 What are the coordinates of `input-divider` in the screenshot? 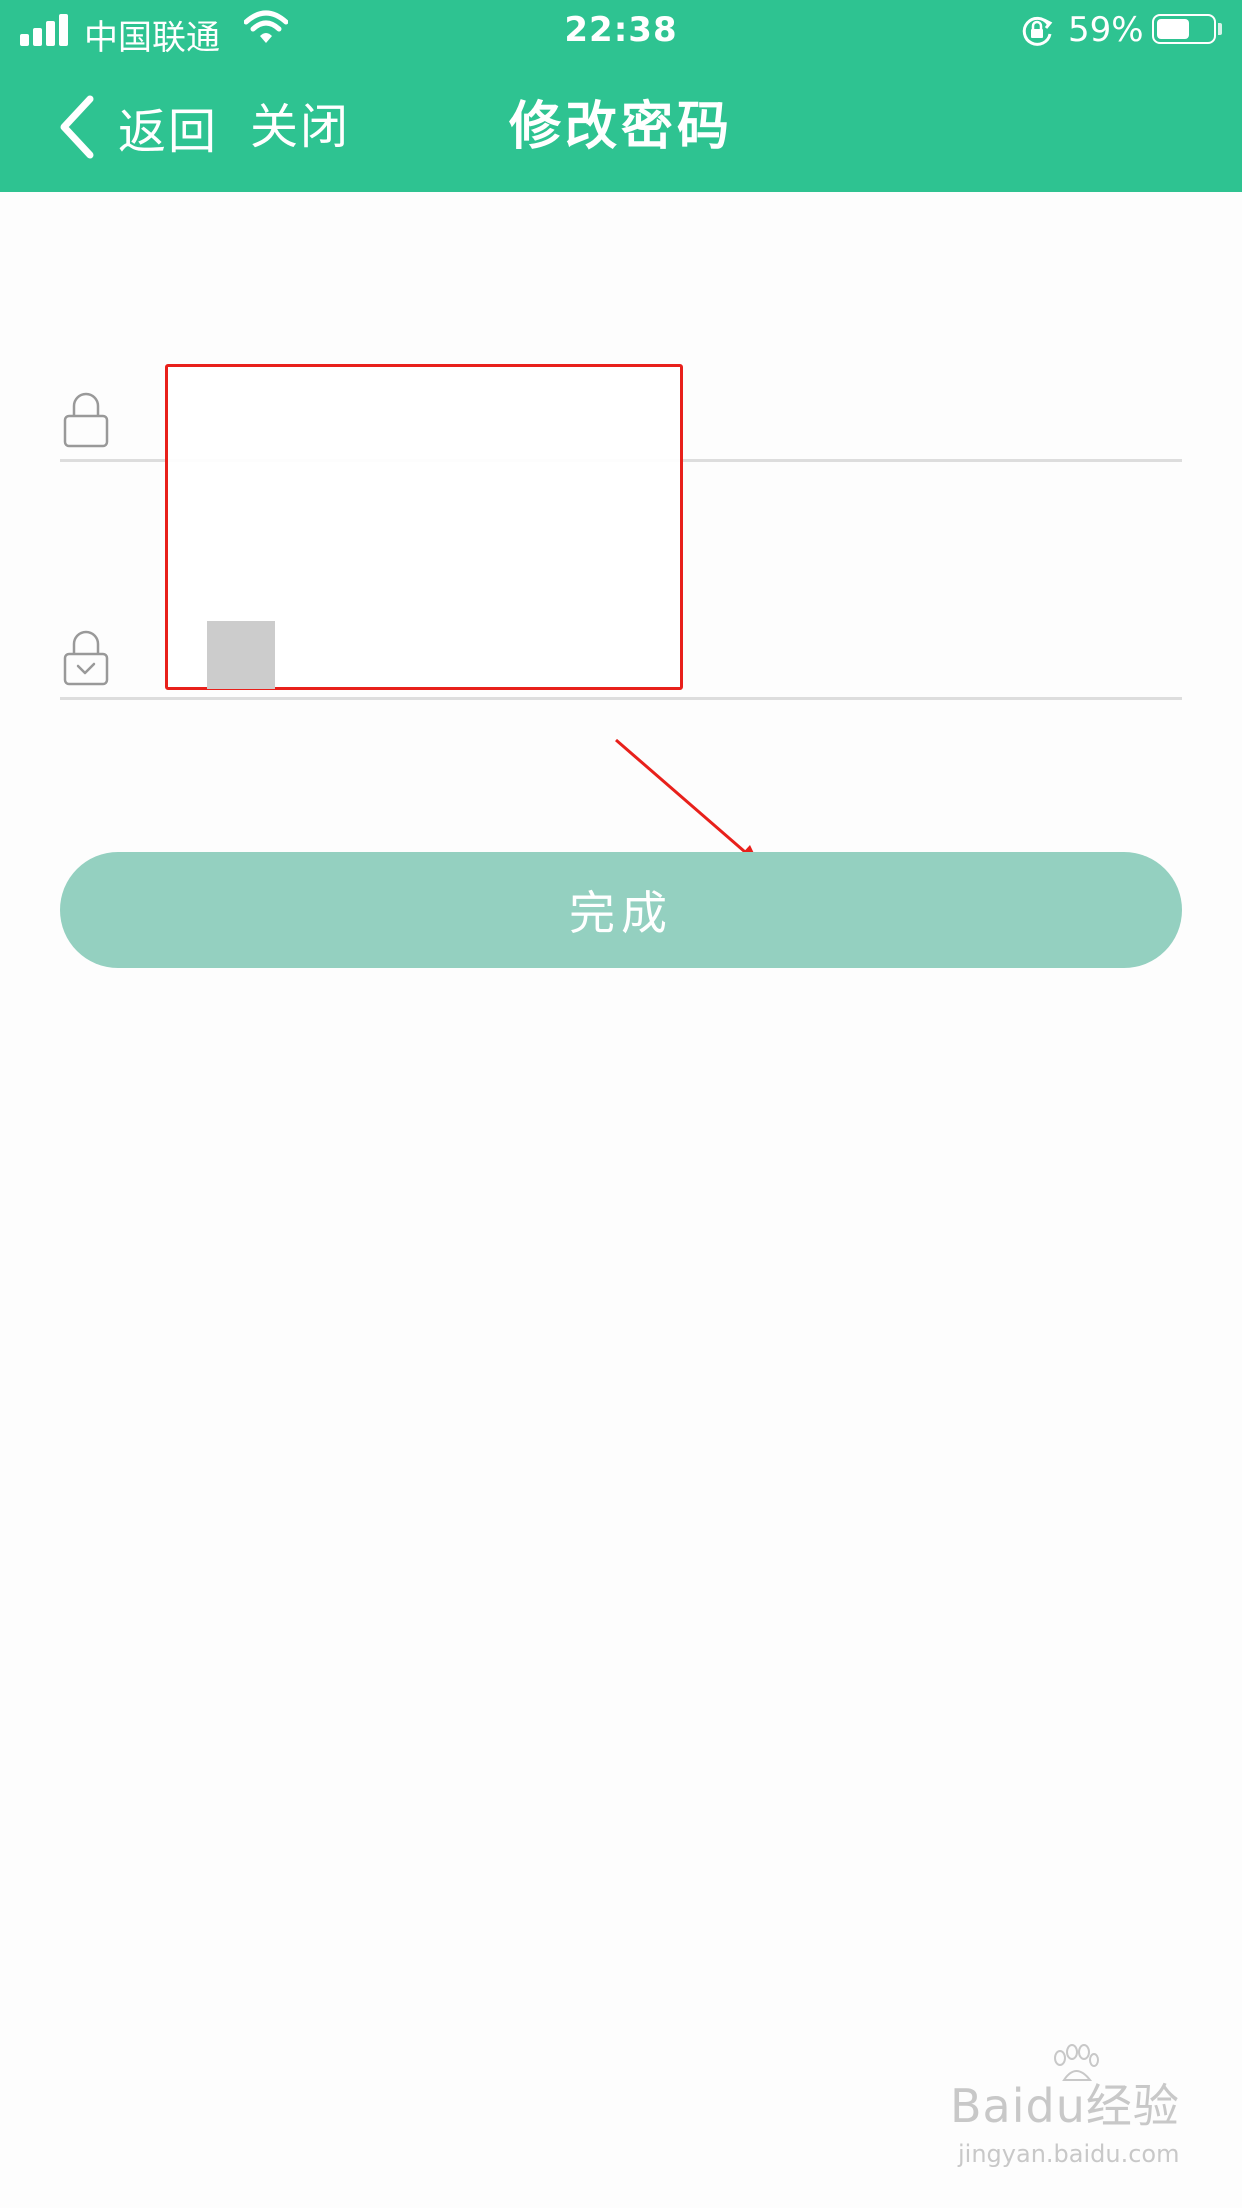 It's located at (621, 698).